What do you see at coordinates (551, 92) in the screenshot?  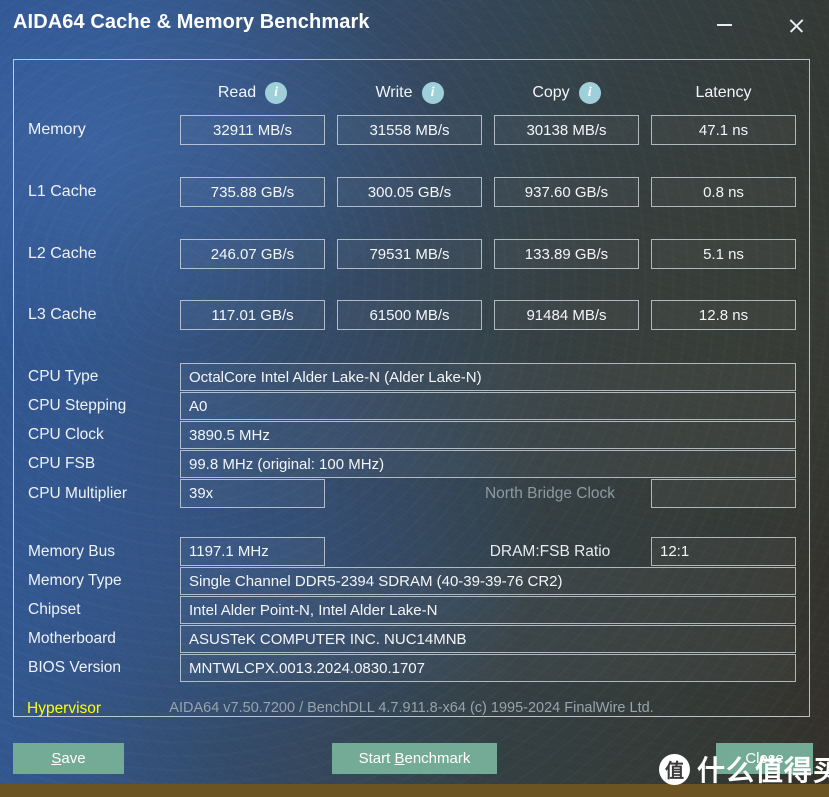 I see `column-header-copy-label: Copy` at bounding box center [551, 92].